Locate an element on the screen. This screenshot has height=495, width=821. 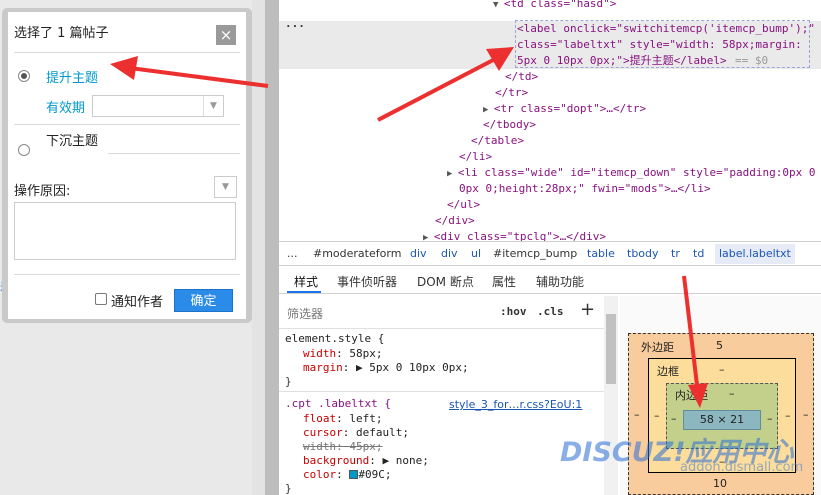
option-bump-label: 提升主题 is located at coordinates (72, 76).